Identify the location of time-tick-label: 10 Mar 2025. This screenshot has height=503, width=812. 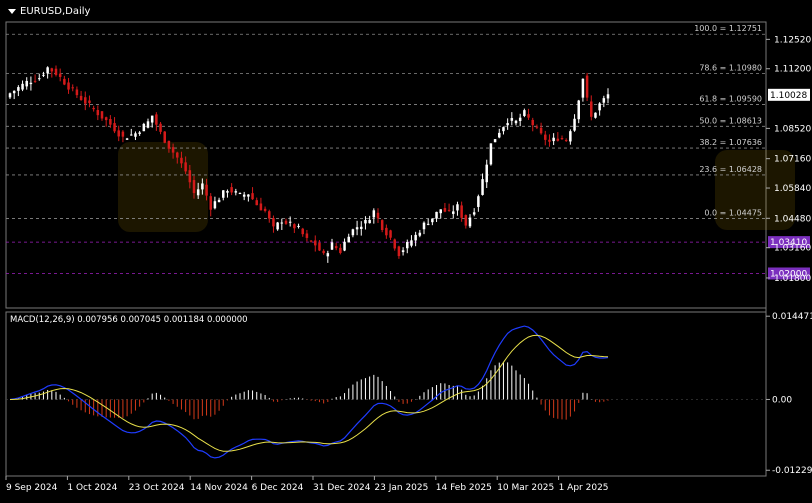
(525, 488).